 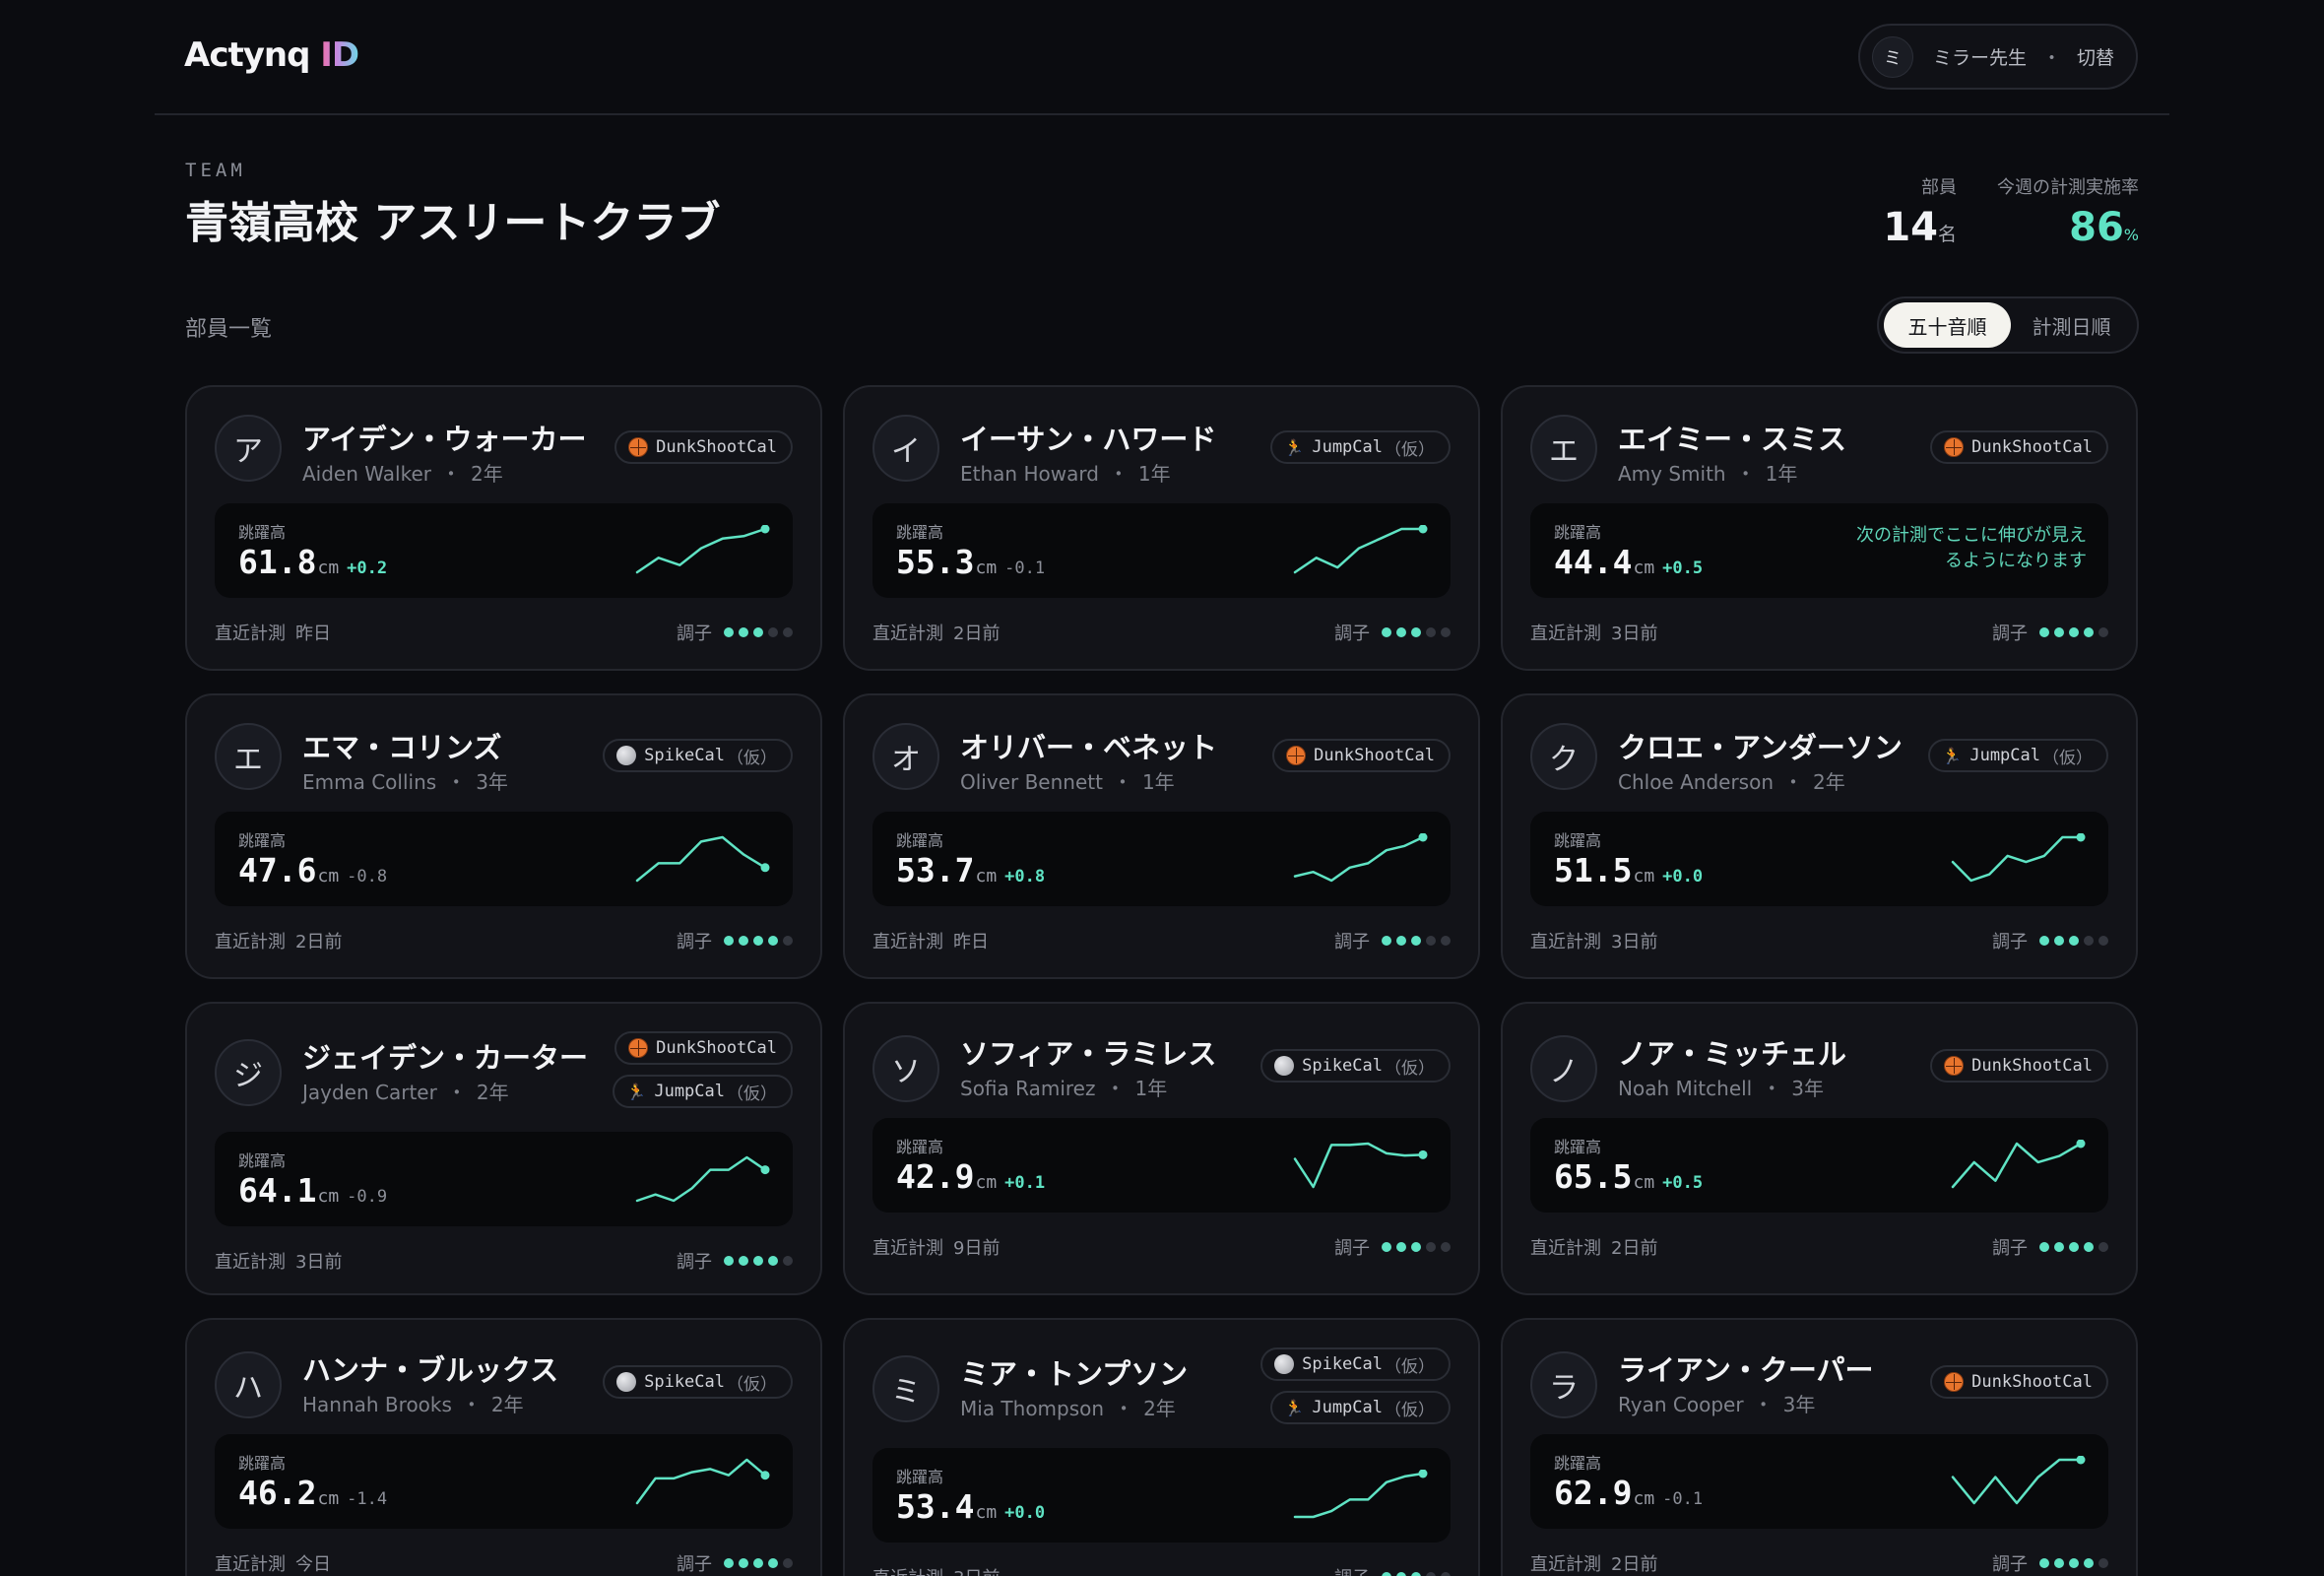 What do you see at coordinates (1348, 1407) in the screenshot?
I see `app-tag-label: JumpCal` at bounding box center [1348, 1407].